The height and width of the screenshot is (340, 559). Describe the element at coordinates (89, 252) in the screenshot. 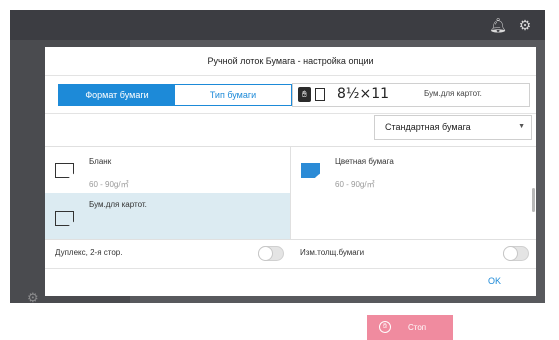

I see `duplex-label: Дуплекс, 2-я стор.` at that location.